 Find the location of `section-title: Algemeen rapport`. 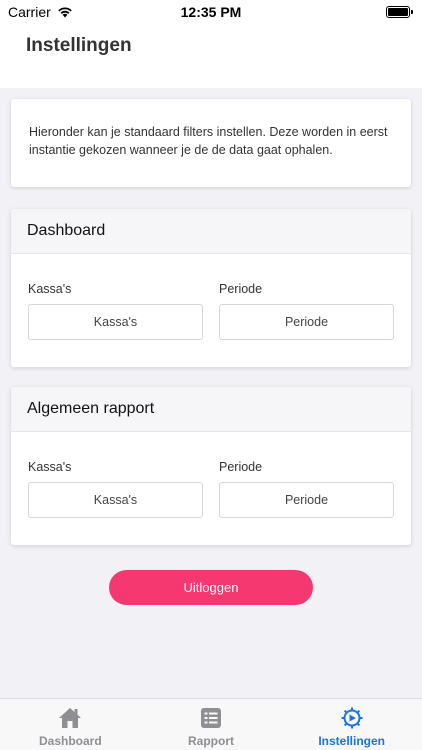

section-title: Algemeen rapport is located at coordinates (211, 409).